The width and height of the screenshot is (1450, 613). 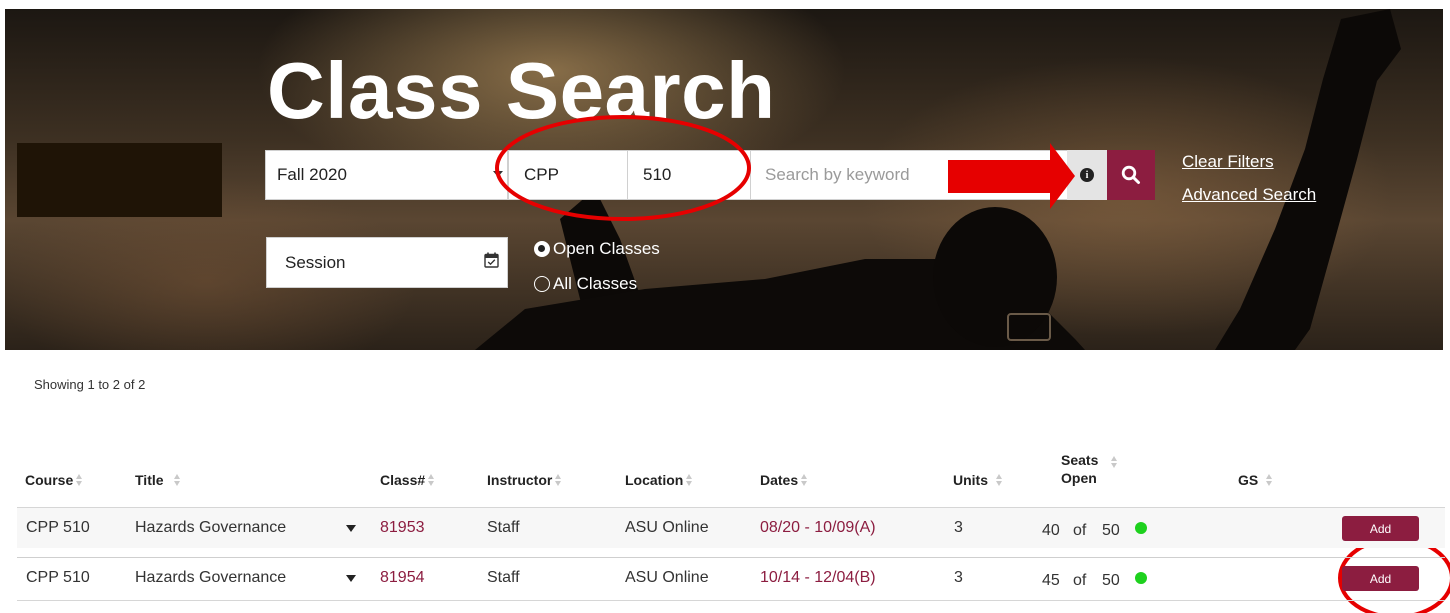 I want to click on keyword-search-input, so click(x=925, y=175).